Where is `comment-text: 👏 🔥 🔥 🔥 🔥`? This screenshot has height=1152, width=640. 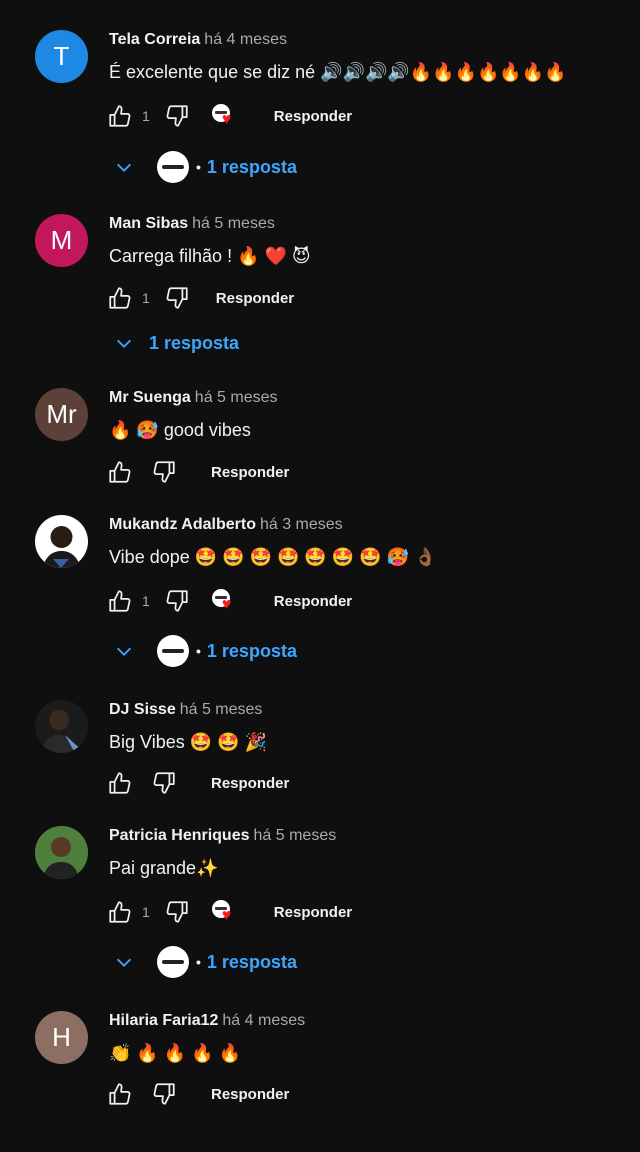
comment-text: 👏 🔥 🔥 🔥 🔥 is located at coordinates (175, 1053).